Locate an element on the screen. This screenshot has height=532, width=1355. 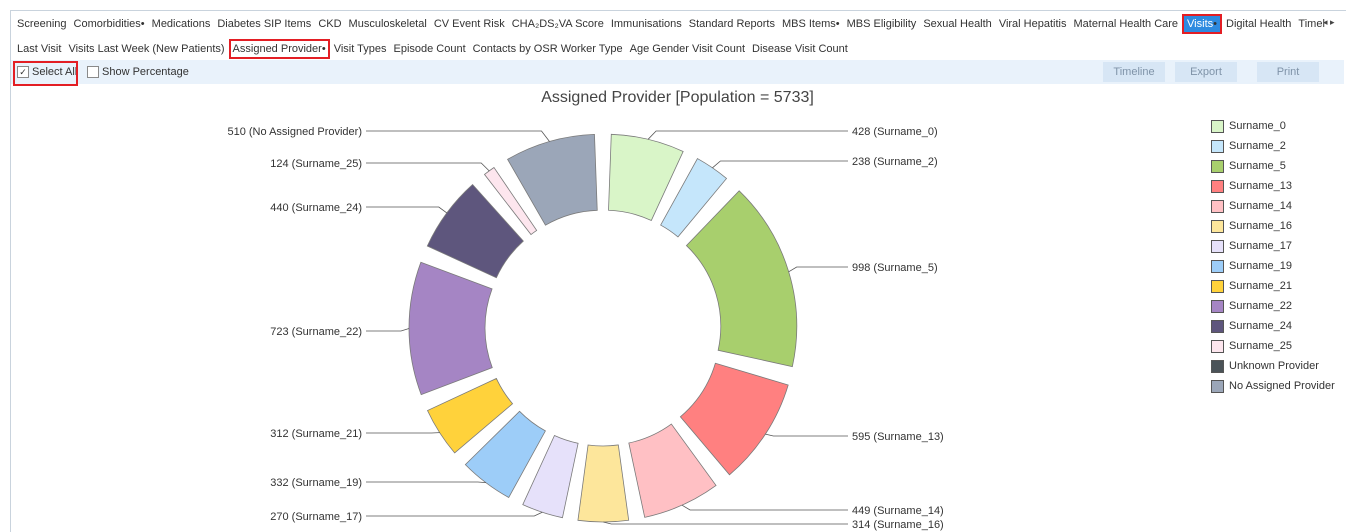
legend-item: Surname_19 is located at coordinates (1273, 266).